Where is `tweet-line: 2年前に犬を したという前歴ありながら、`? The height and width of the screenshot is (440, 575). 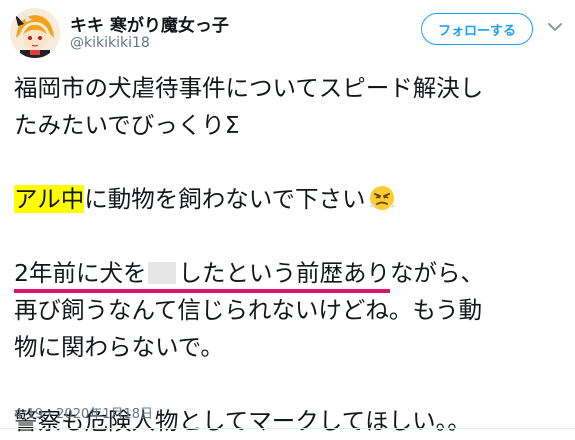
tweet-line: 2年前に犬を したという前歴ありながら、 is located at coordinates (249, 274).